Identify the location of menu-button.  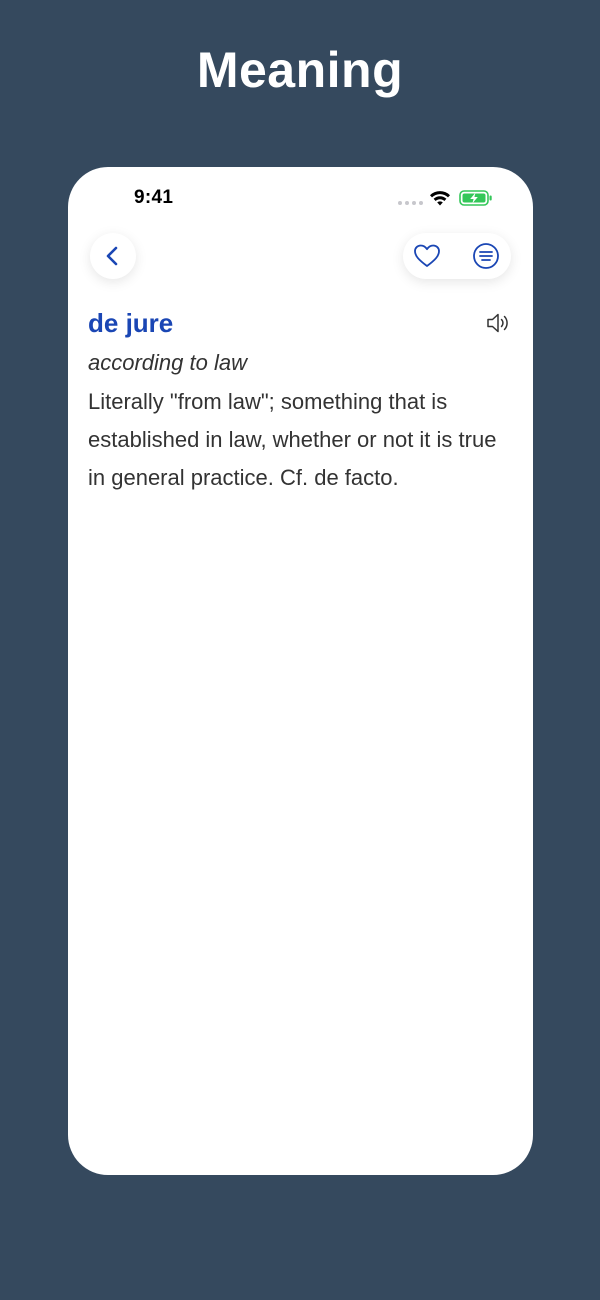
(486, 256).